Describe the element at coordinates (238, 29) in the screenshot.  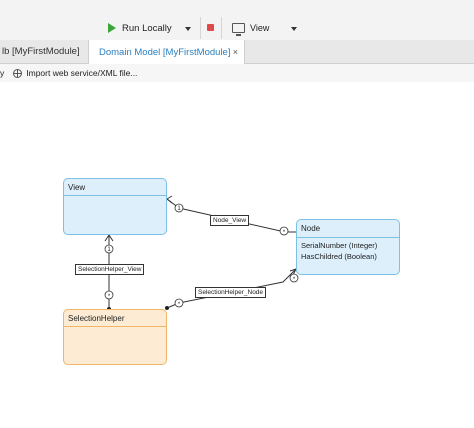
I see `monitor-icon` at that location.